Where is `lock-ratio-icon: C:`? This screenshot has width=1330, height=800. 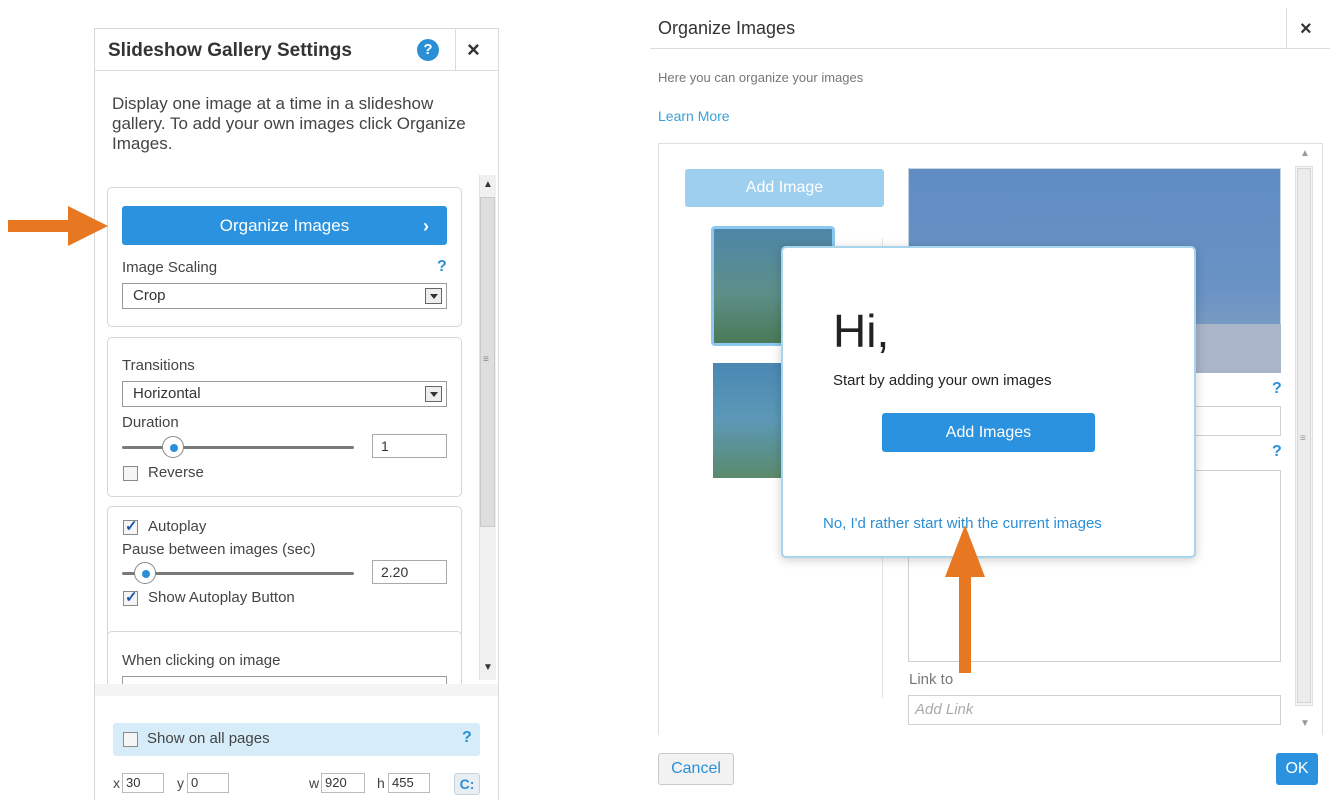
lock-ratio-icon: C: is located at coordinates (467, 784).